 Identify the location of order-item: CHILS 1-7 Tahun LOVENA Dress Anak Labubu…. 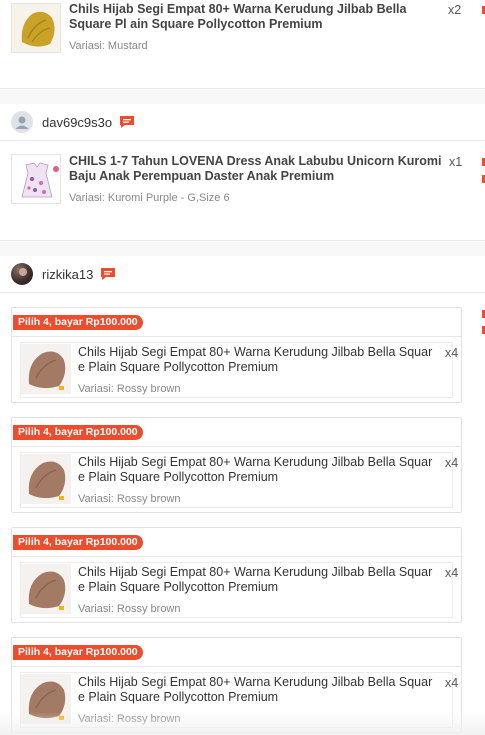
(242, 190).